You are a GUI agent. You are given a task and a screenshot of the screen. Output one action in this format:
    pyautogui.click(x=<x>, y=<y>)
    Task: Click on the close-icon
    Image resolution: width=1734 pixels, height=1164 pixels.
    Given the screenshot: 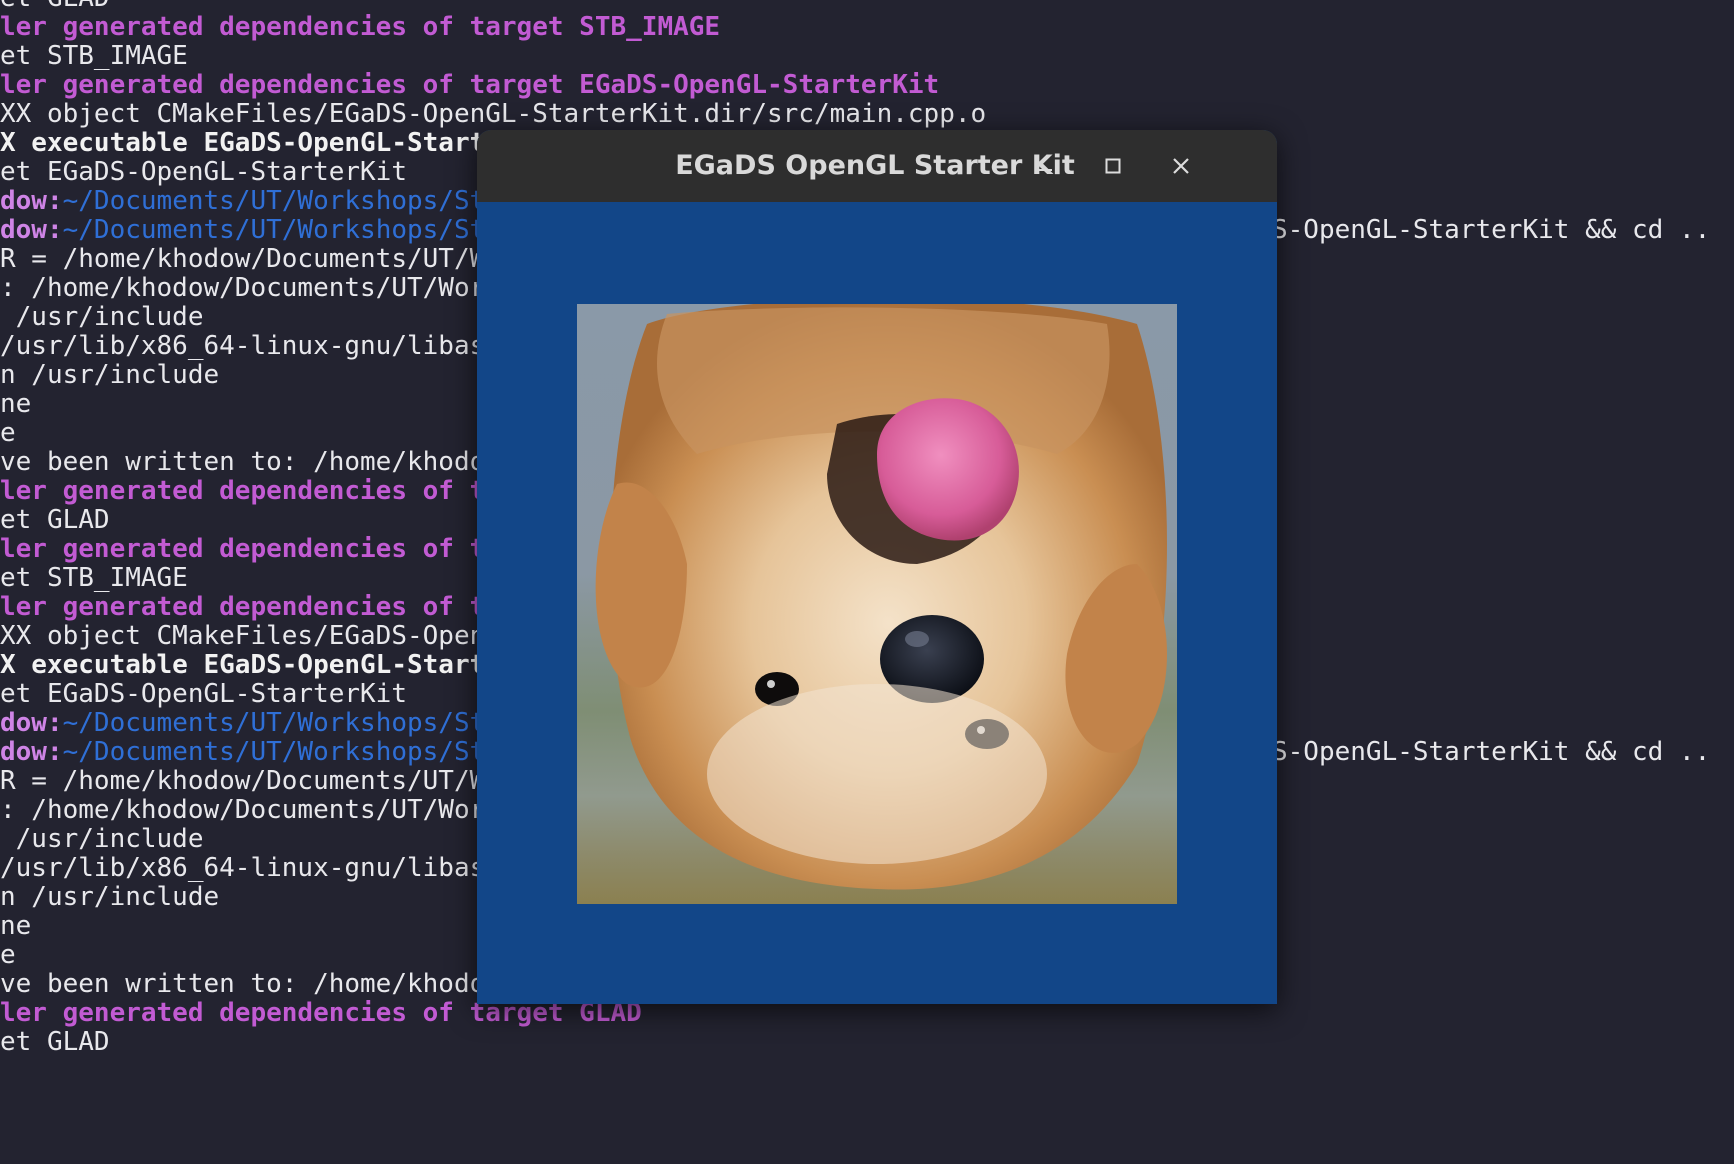 What is the action you would take?
    pyautogui.click(x=1181, y=166)
    